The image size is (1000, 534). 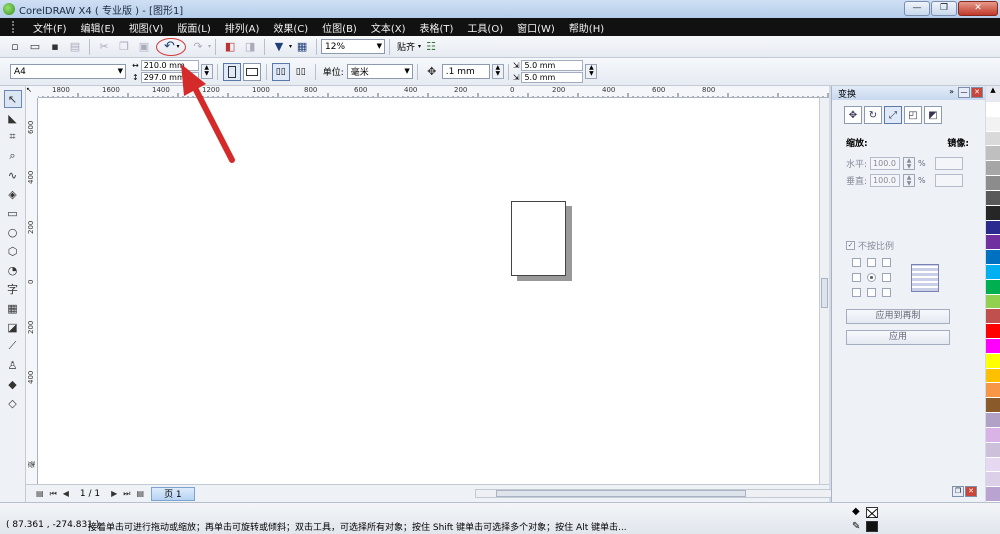 I want to click on vertical-scroll-thumb, so click(x=824, y=293).